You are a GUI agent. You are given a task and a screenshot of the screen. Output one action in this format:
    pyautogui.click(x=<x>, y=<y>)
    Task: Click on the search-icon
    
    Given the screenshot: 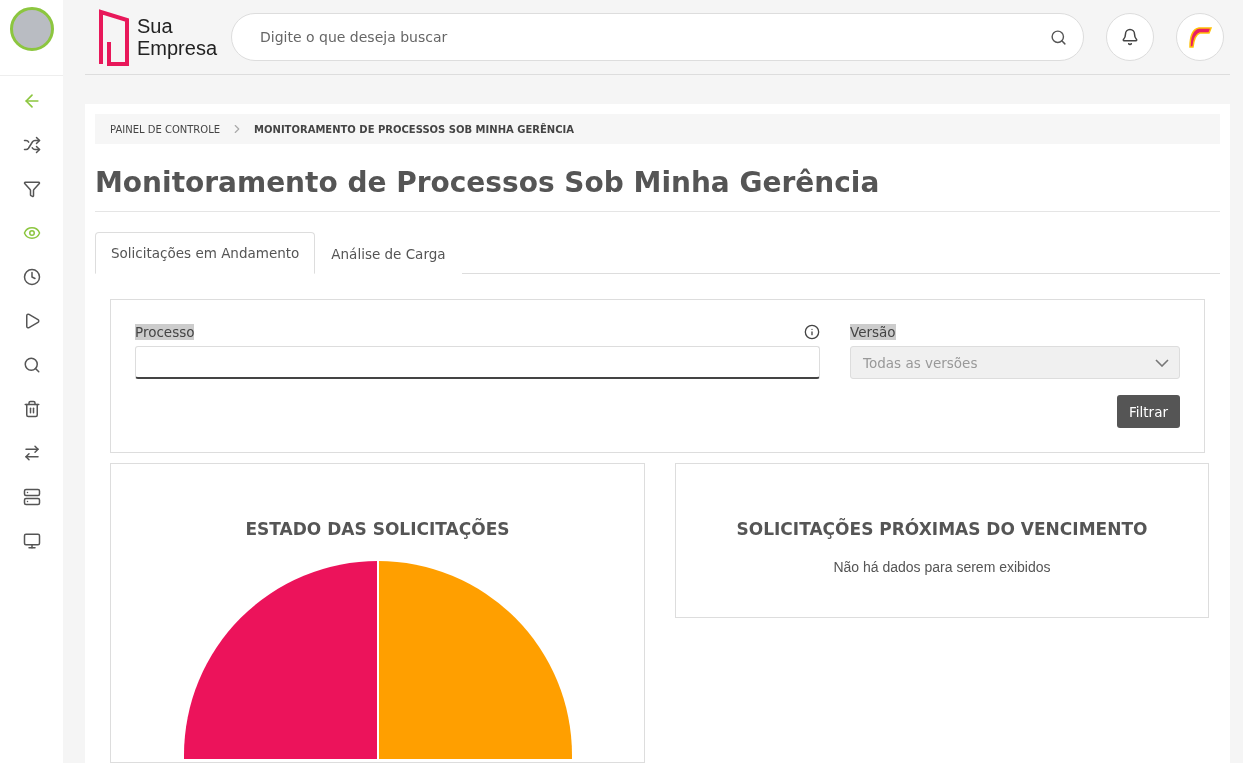 What is the action you would take?
    pyautogui.click(x=1058, y=37)
    